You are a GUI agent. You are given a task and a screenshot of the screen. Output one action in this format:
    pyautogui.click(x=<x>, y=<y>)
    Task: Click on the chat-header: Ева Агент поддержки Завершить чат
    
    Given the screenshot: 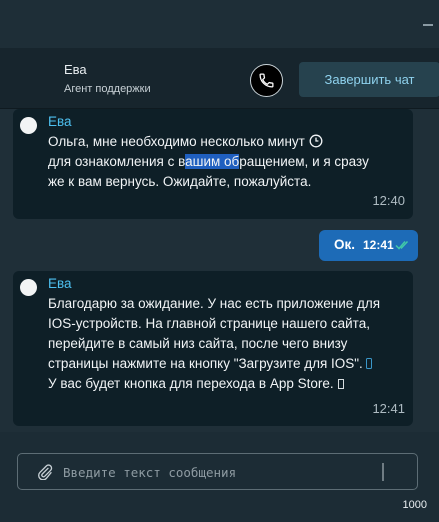 What is the action you would take?
    pyautogui.click(x=219, y=78)
    